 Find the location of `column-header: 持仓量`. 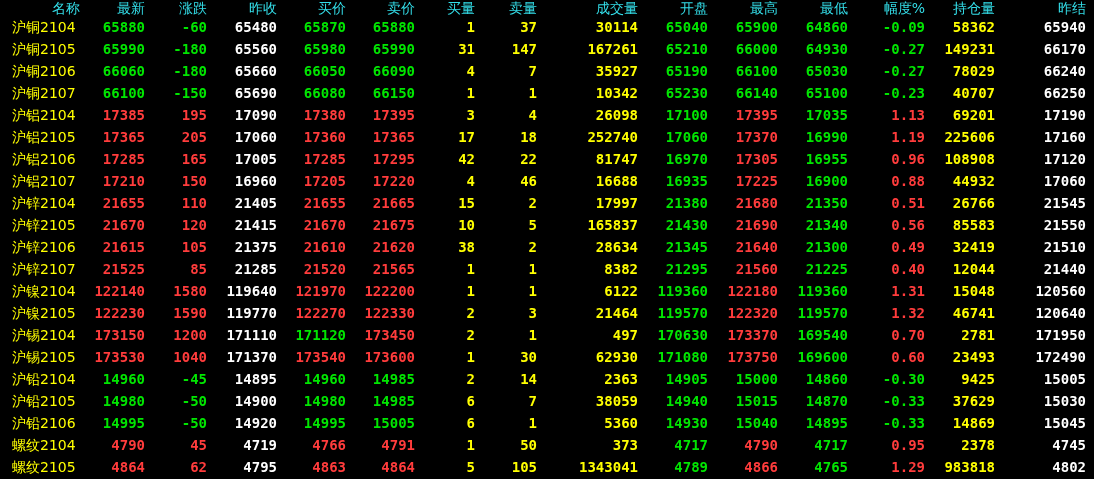

column-header: 持仓量 is located at coordinates (974, 8).